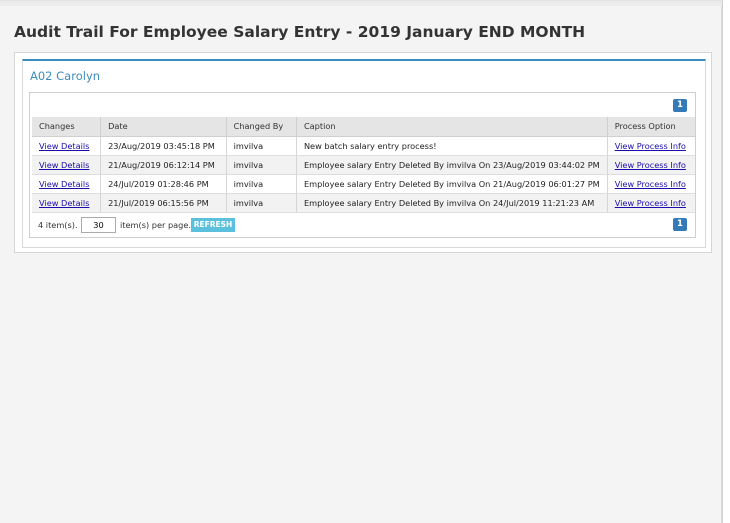 Image resolution: width=730 pixels, height=523 pixels. I want to click on column-header-changes: Changes, so click(67, 127).